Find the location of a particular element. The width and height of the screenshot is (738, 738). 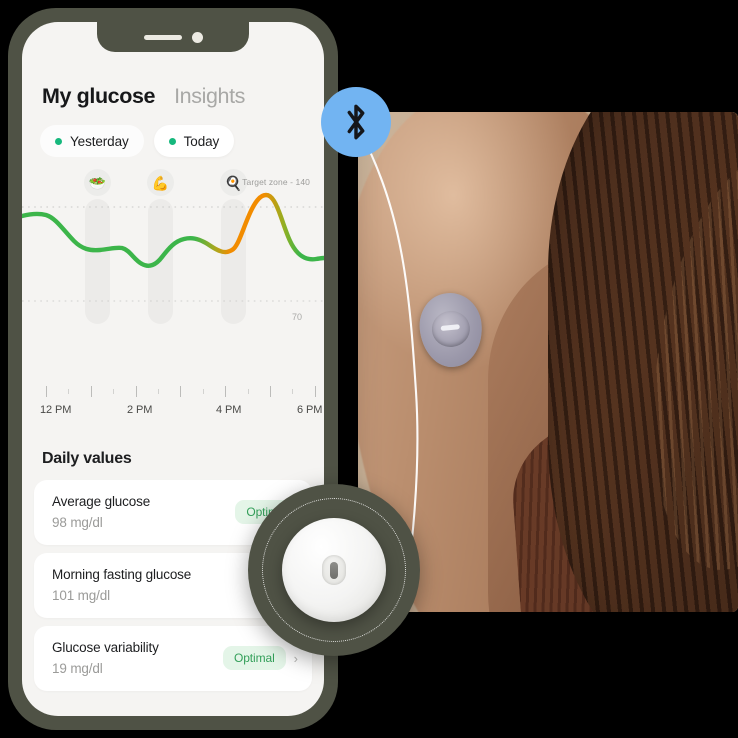

day-filter-chips: Yesterday Today is located at coordinates (173, 133).